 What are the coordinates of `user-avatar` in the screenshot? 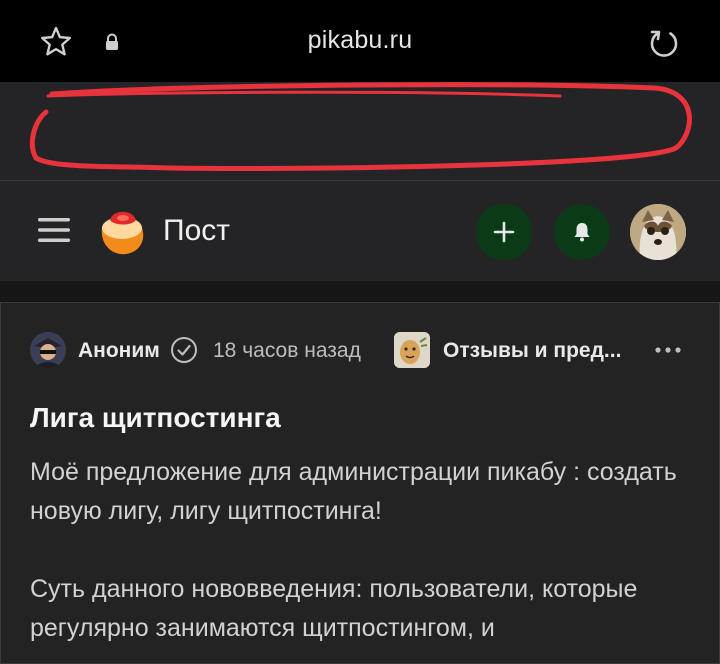 It's located at (658, 232).